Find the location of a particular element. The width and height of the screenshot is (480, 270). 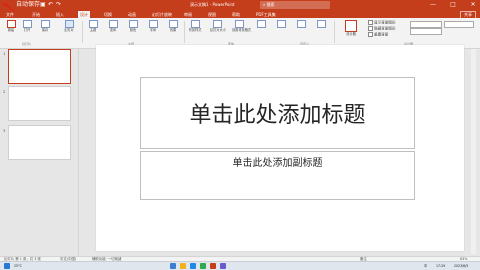

close-button: ✕ is located at coordinates (473, 5).